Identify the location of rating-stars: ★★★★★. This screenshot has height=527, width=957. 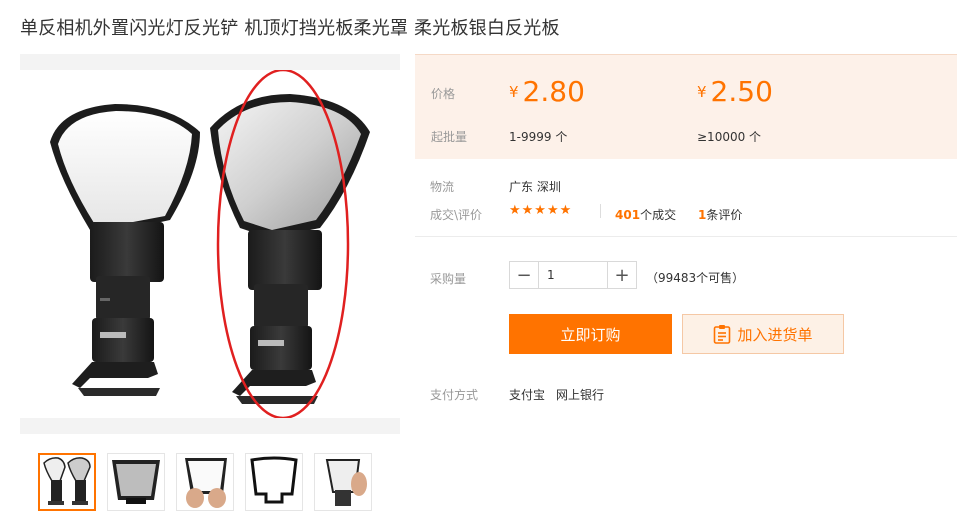
(541, 210).